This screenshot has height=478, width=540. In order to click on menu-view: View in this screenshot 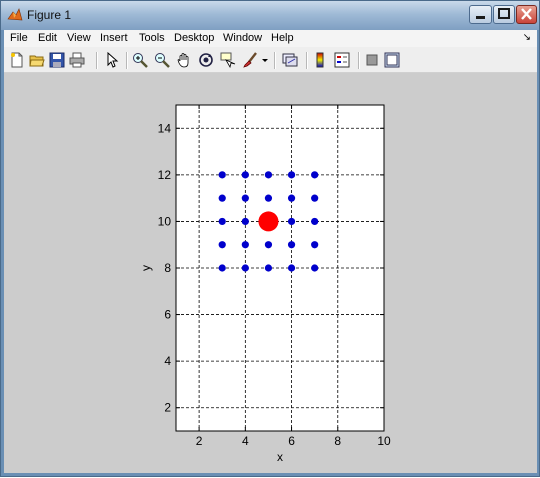, I will do `click(79, 38)`.